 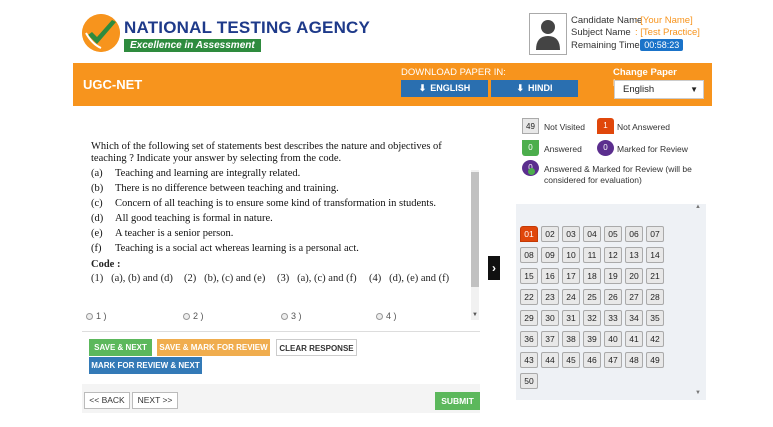 What do you see at coordinates (571, 360) in the screenshot?
I see `palette-question-45: 45` at bounding box center [571, 360].